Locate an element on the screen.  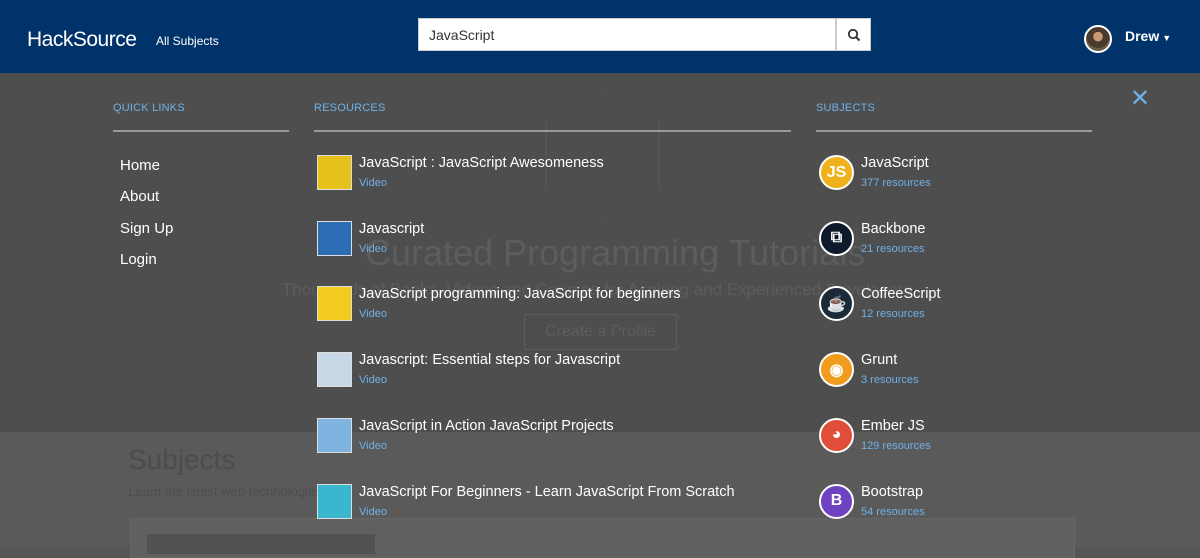
subject-card-image is located at coordinates (261, 544).